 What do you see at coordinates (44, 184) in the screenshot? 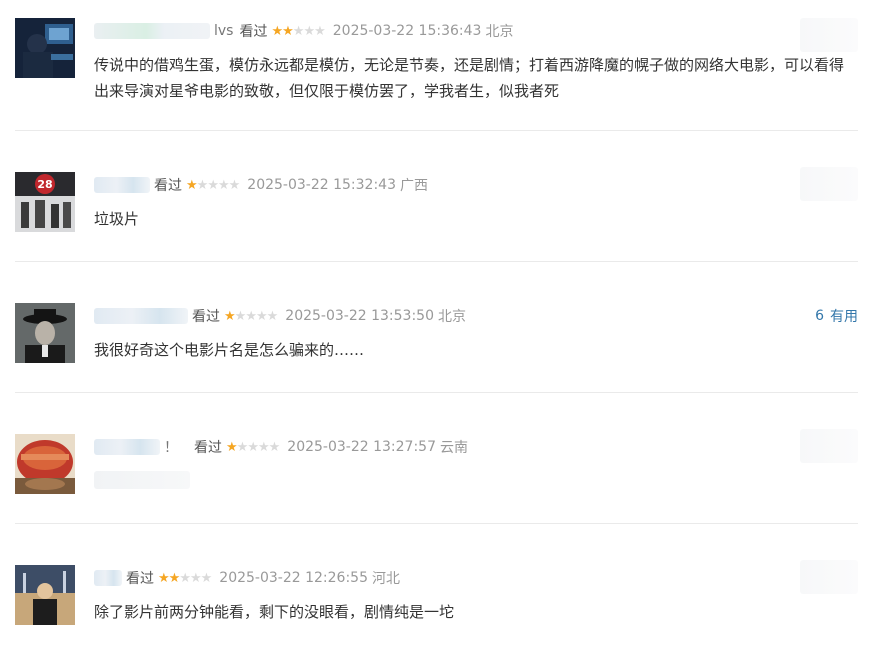
I see `svg-text: 28` at bounding box center [44, 184].